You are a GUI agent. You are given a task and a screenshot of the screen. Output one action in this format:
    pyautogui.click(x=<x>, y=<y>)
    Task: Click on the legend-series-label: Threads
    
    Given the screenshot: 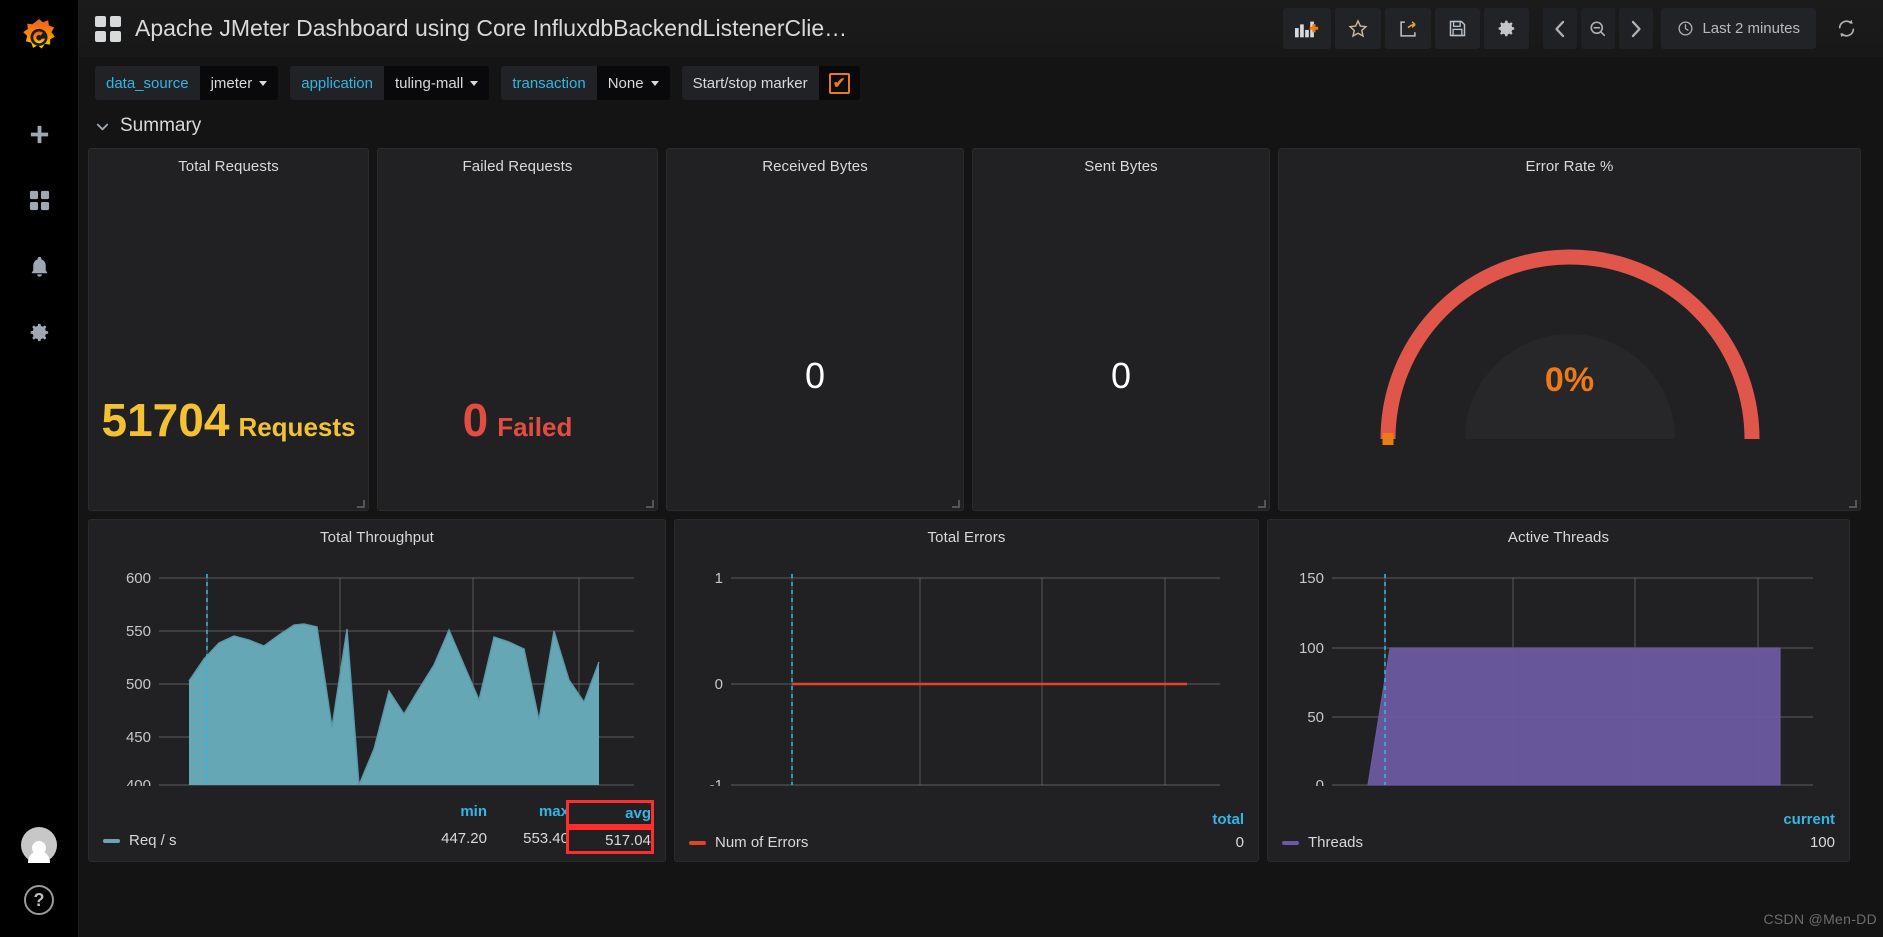 What is the action you would take?
    pyautogui.click(x=1336, y=842)
    